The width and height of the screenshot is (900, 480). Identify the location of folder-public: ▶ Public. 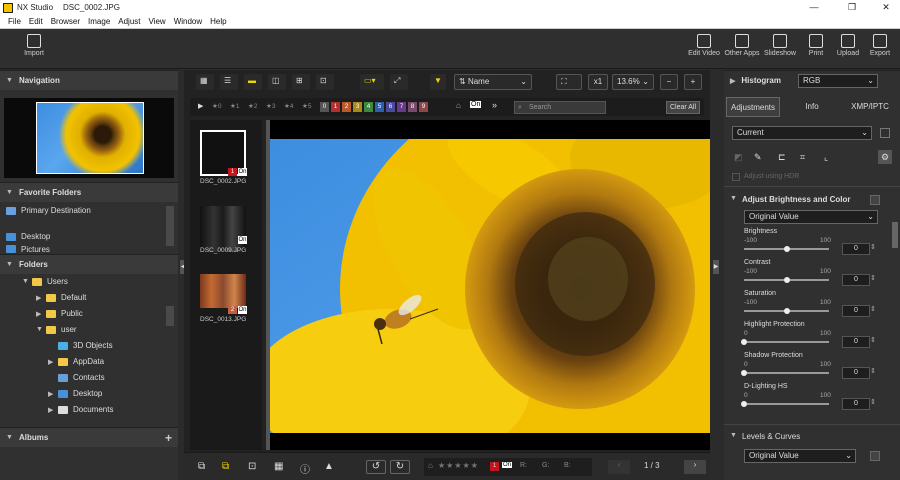
(59, 313).